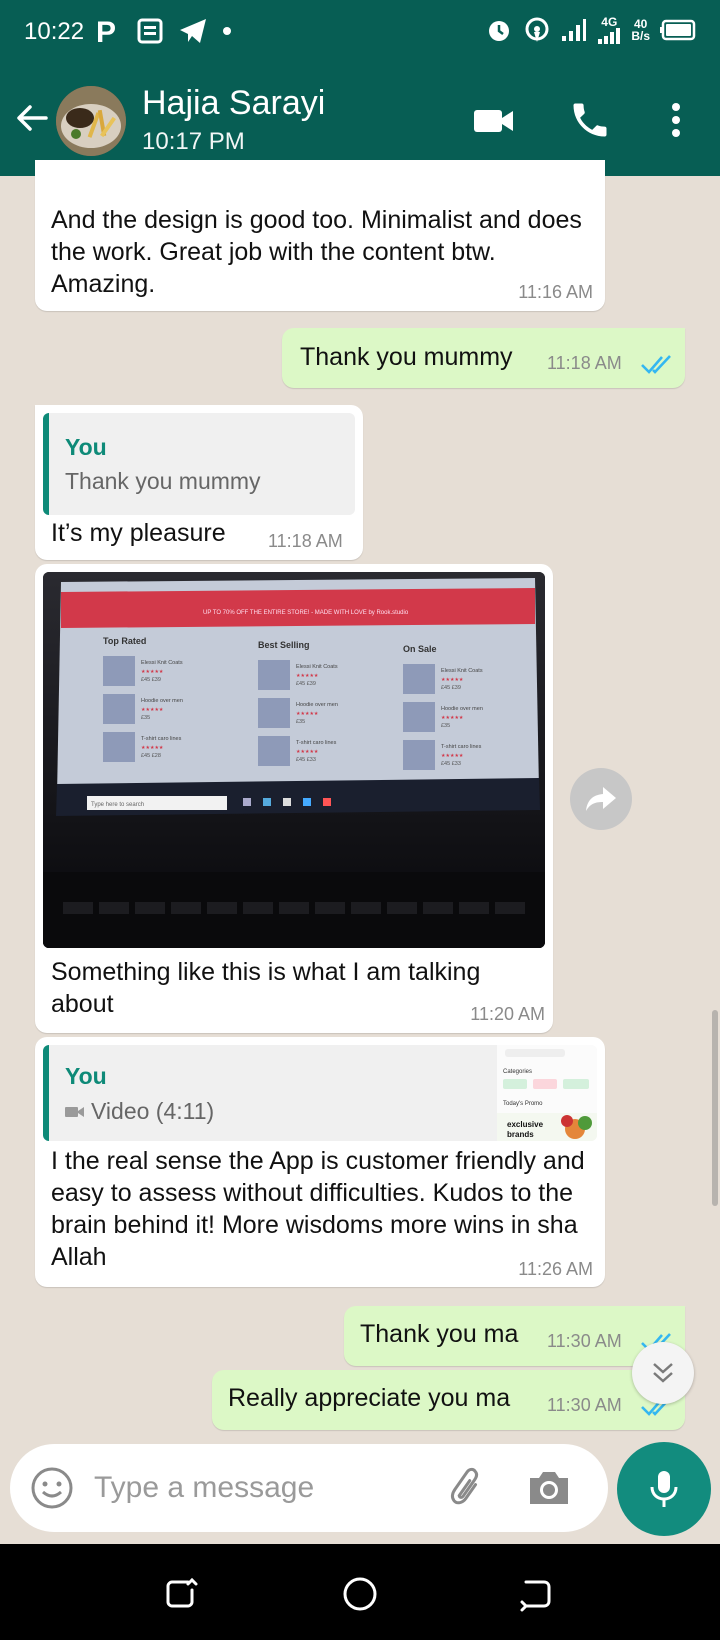  I want to click on video-call-icon, so click(493, 121).